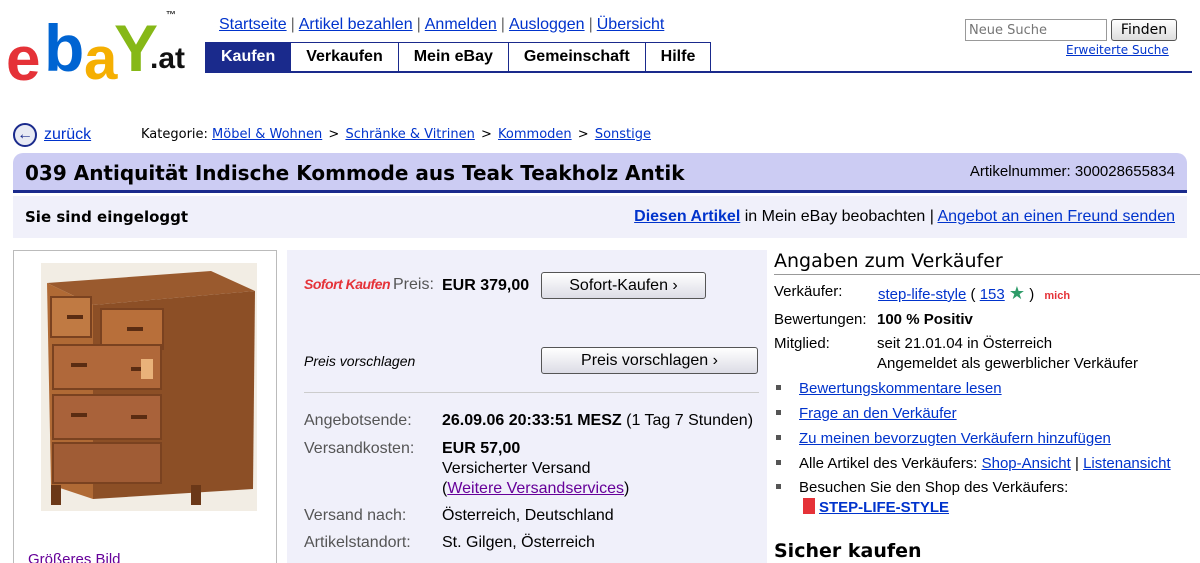 This screenshot has width=1200, height=563. What do you see at coordinates (687, 216) in the screenshot?
I see `watch-item-link: Diesen Artikel` at bounding box center [687, 216].